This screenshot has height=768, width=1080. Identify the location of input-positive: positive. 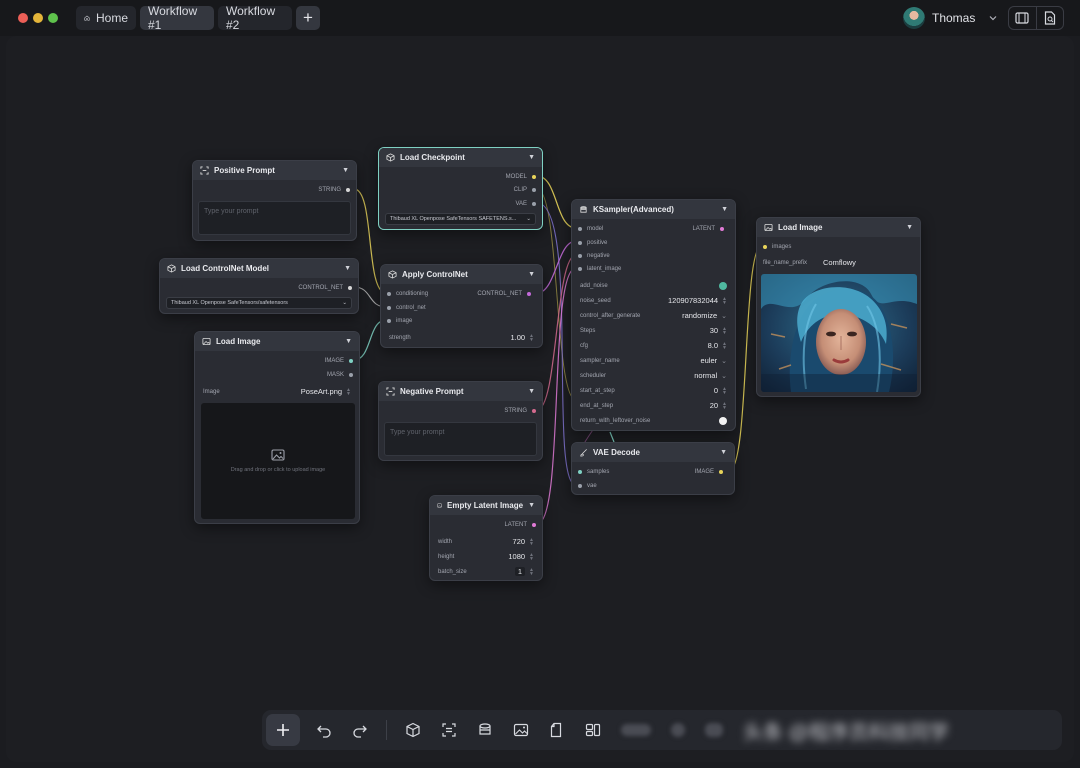
(653, 243).